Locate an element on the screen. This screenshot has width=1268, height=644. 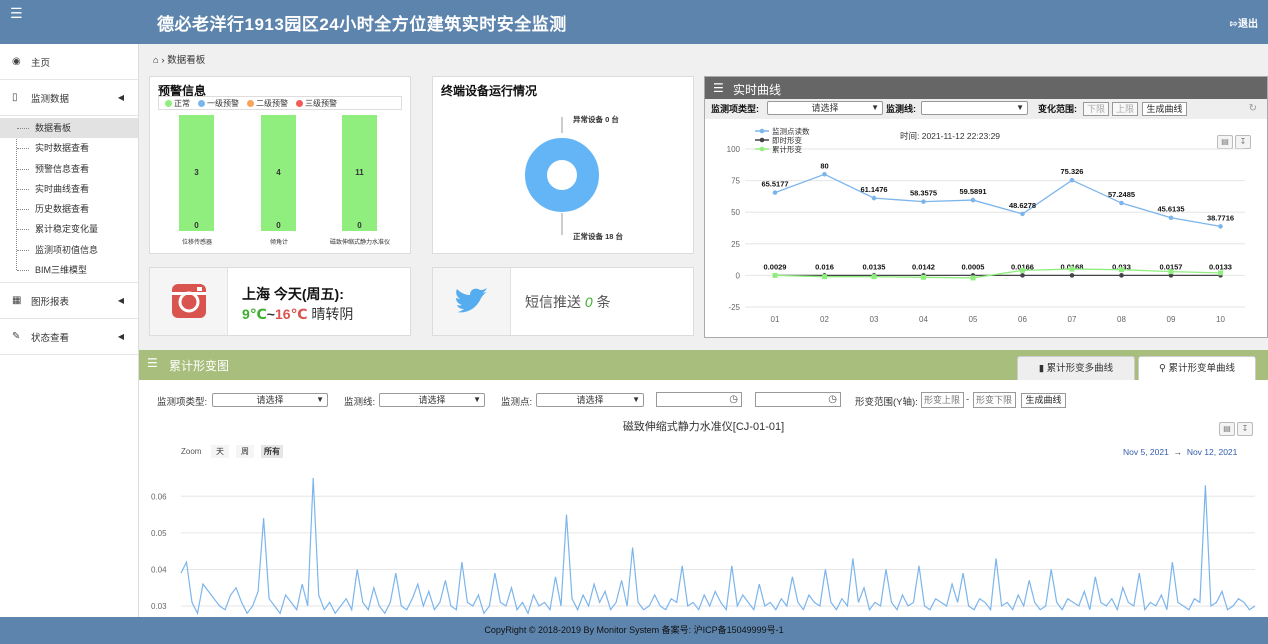
legend-item: 三级预警 is located at coordinates (316, 103).